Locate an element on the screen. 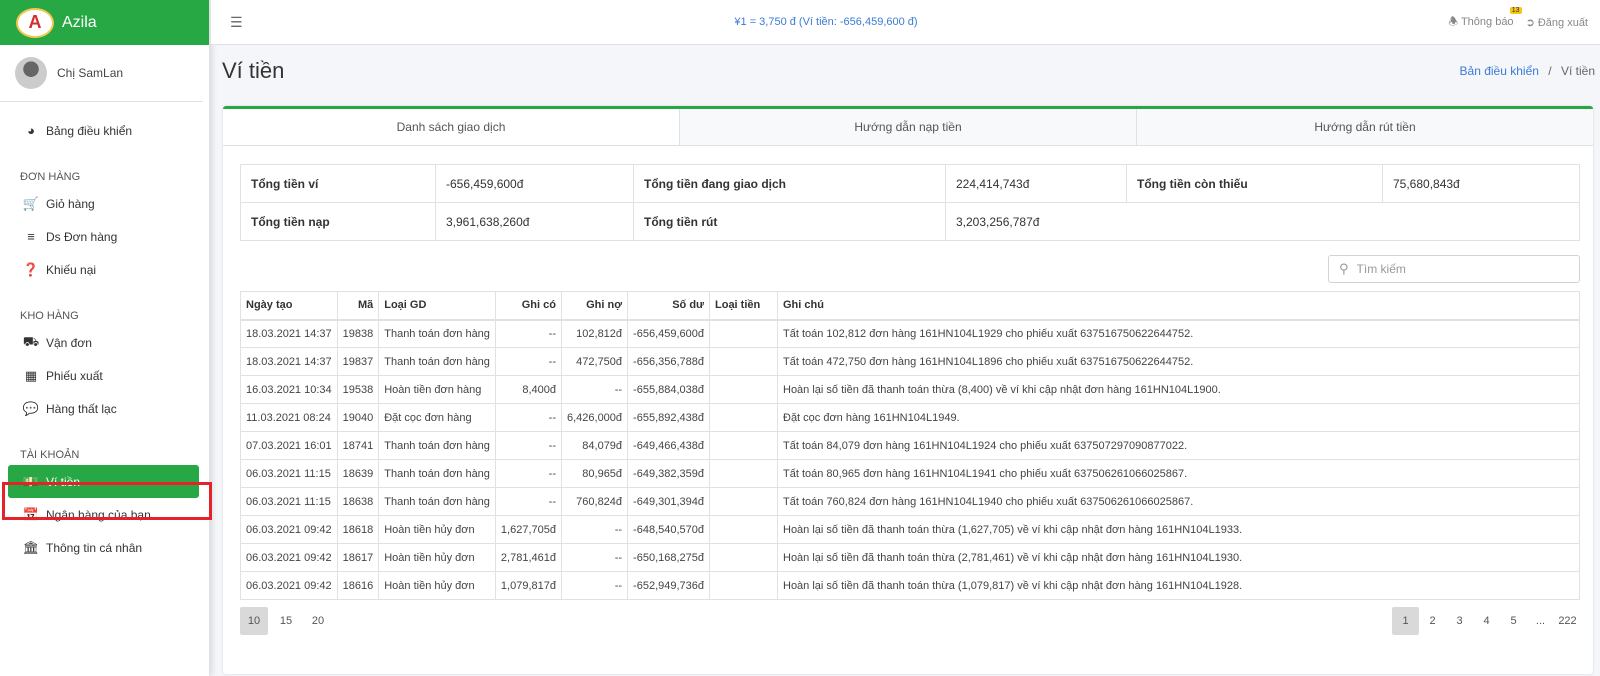  summary-wallet-label: Tổng tiền ví is located at coordinates (338, 183).